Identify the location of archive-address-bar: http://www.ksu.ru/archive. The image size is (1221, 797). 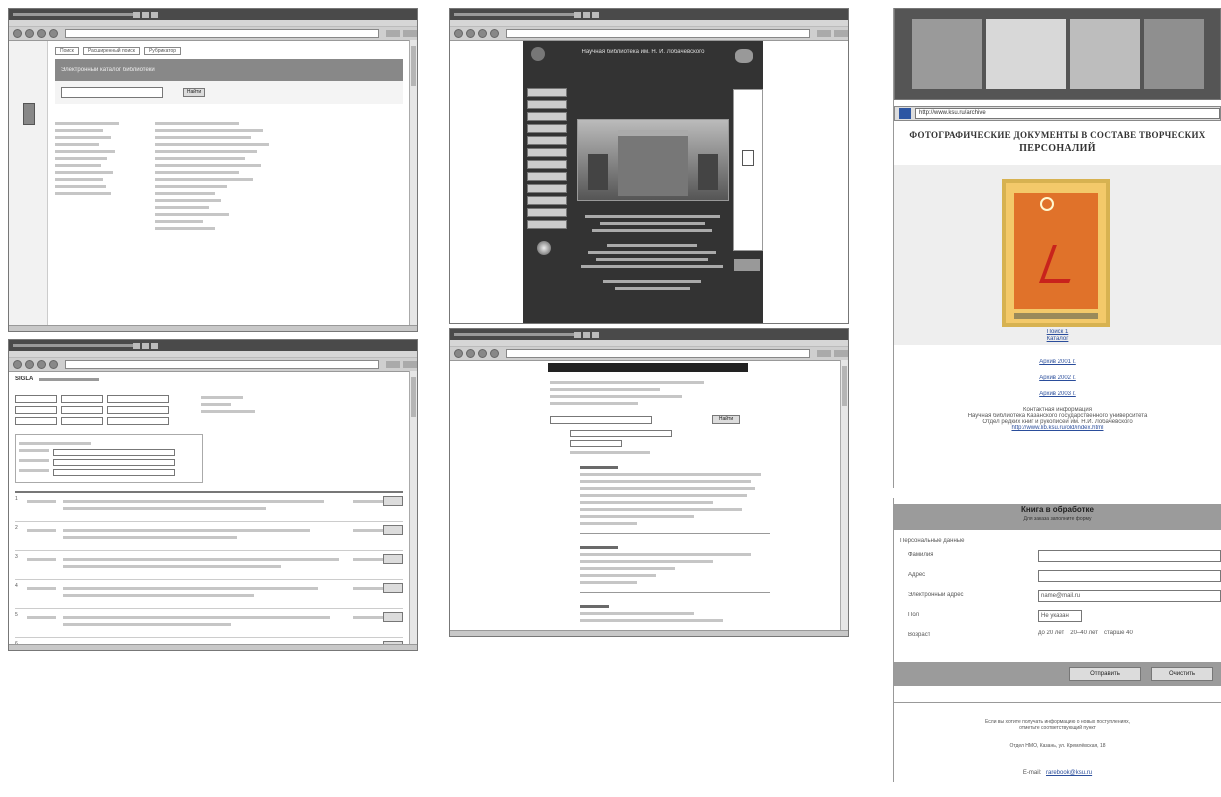
(1067, 113).